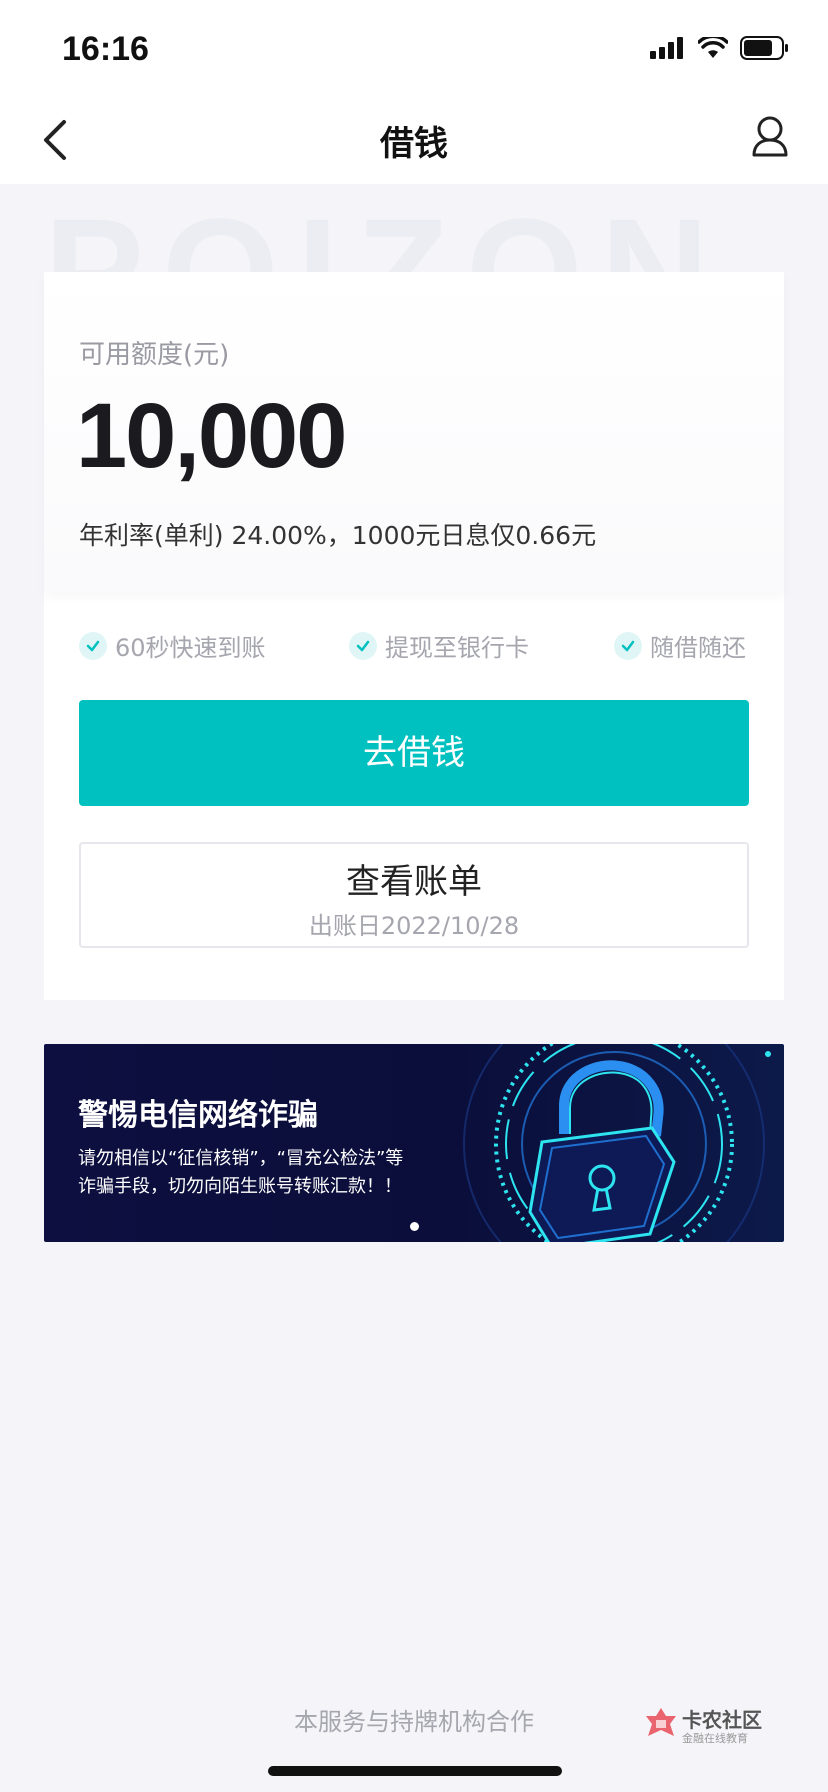 This screenshot has height=1792, width=828. Describe the element at coordinates (240, 1186) in the screenshot. I see `banner-text-line: 诈骗手段，切勿向陌生账号转账汇款！！` at that location.